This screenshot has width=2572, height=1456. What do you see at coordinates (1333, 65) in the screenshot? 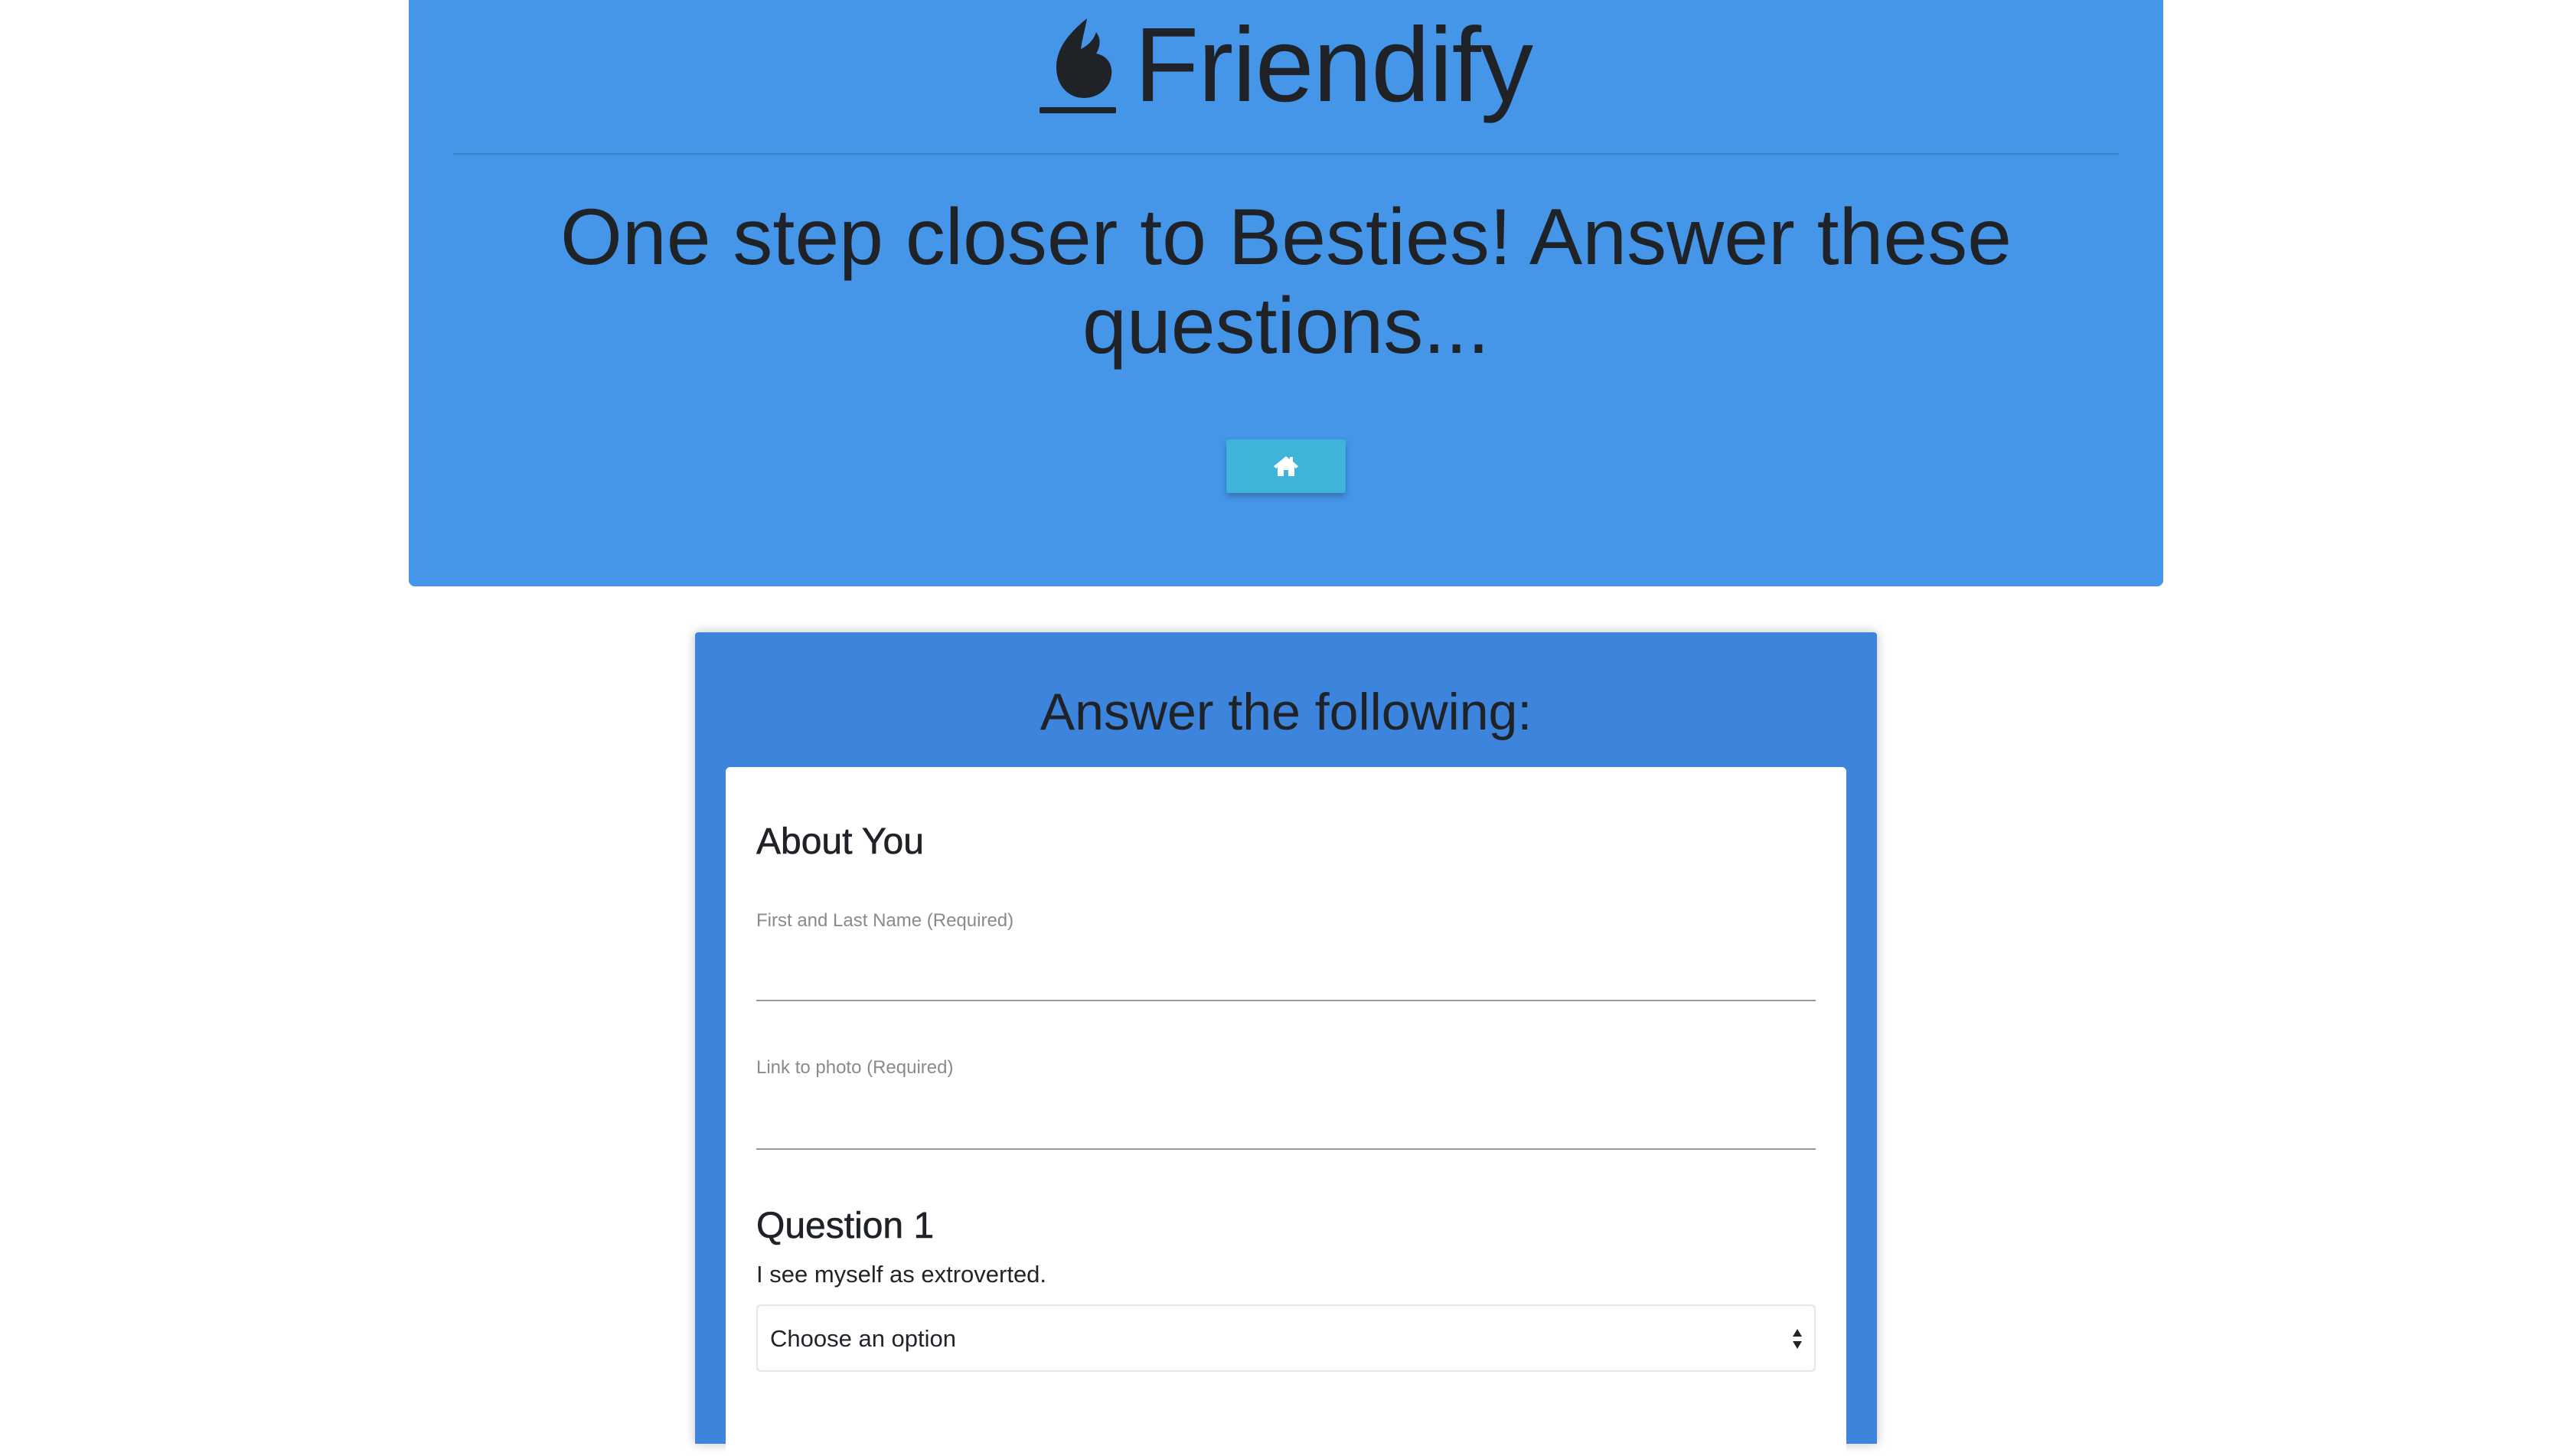
I see `brand-name: Friendify` at bounding box center [1333, 65].